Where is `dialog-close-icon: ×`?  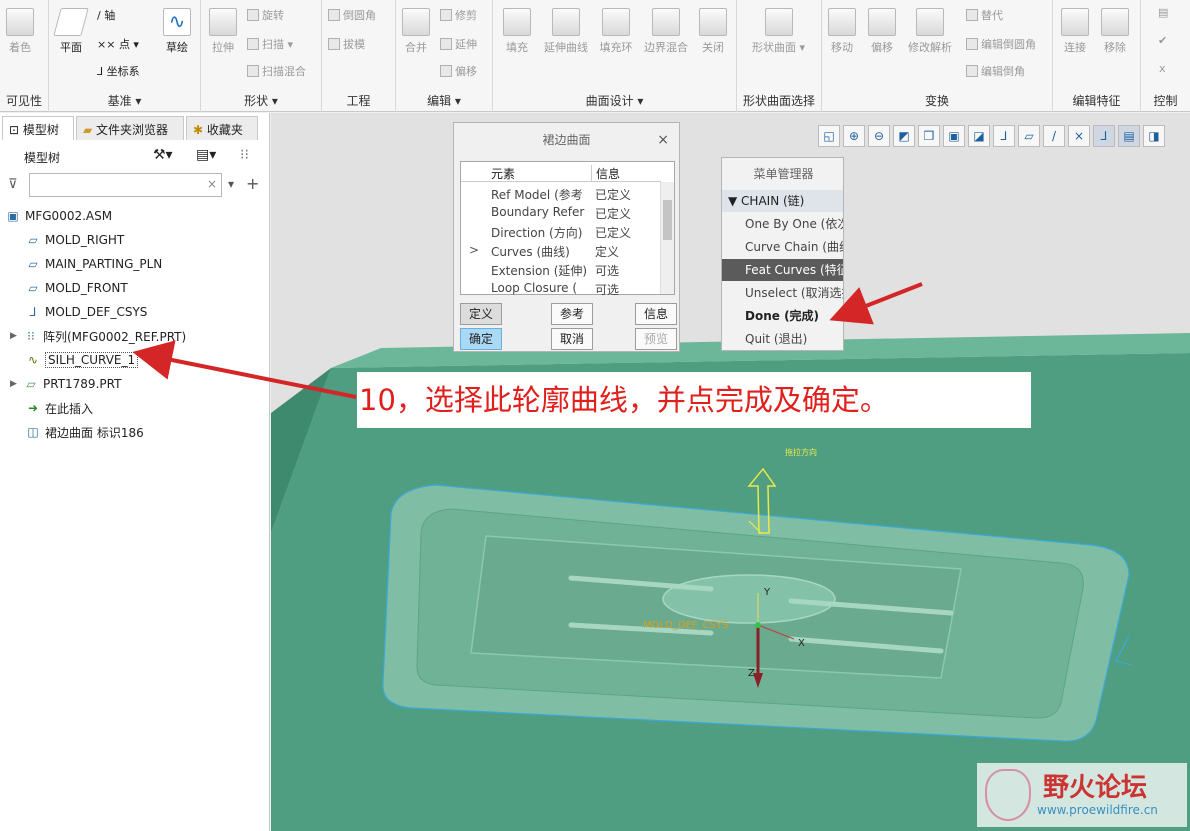
dialog-close-icon: × is located at coordinates (663, 140).